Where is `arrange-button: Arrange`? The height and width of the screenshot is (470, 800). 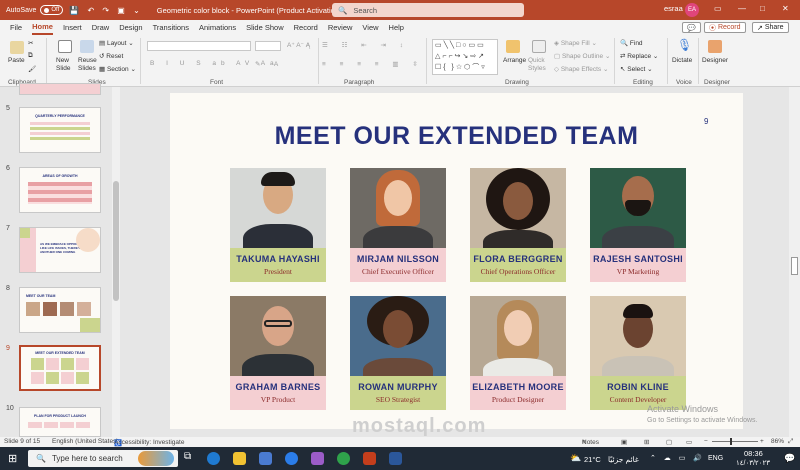 arrange-button: Arrange is located at coordinates (514, 60).